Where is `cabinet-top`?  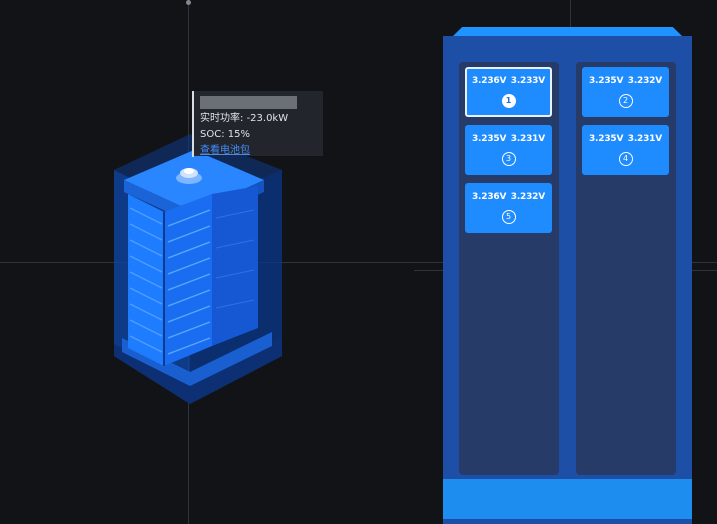 cabinet-top is located at coordinates (567, 31).